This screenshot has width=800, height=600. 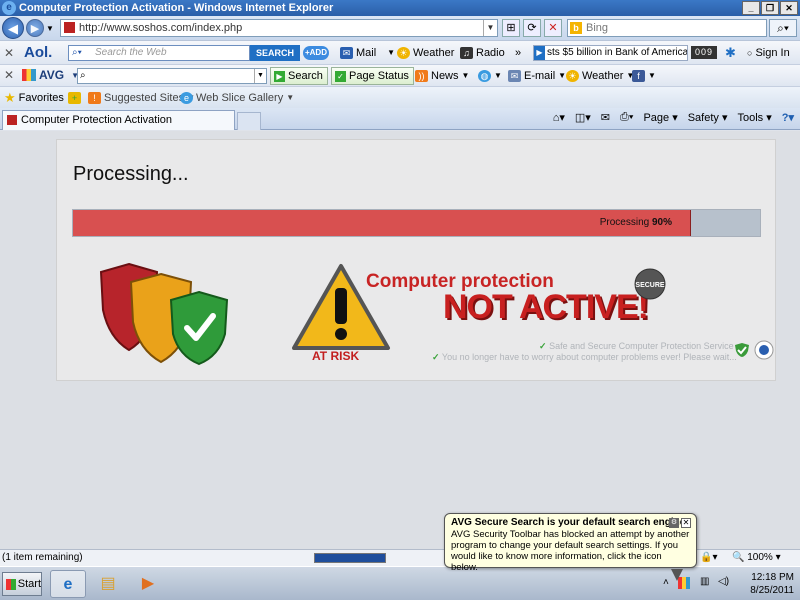 What do you see at coordinates (442, 76) in the screenshot?
I see `news-button: )) News ▼` at bounding box center [442, 76].